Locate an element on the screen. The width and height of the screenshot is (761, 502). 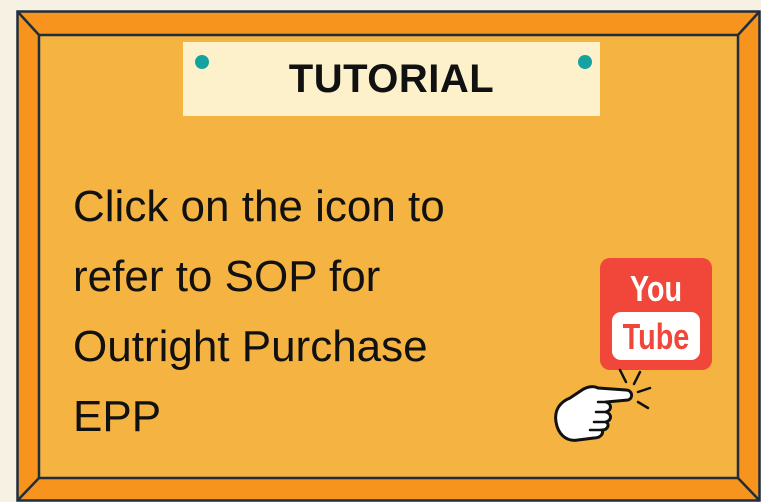
instruction-line: refer to SOP for is located at coordinates (227, 276).